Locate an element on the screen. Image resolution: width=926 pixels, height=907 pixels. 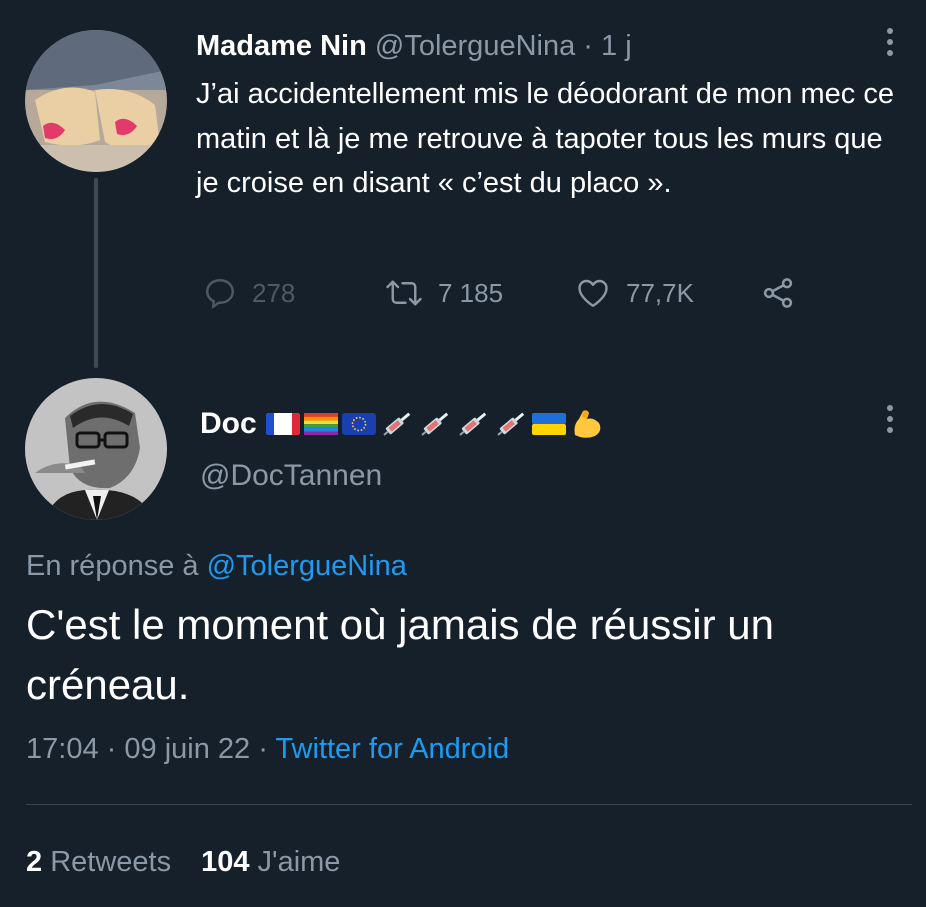
likes-stat-count: 104 is located at coordinates (225, 862).